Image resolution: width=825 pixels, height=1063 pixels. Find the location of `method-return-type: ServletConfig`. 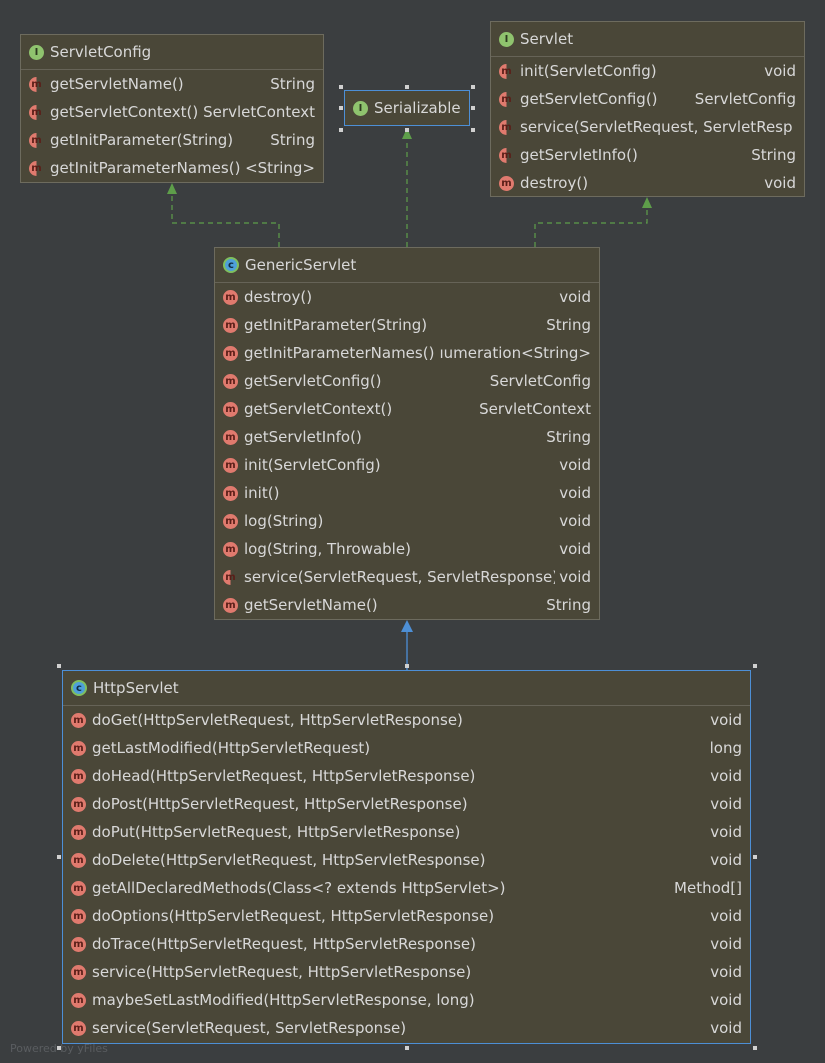

method-return-type: ServletConfig is located at coordinates (538, 381).